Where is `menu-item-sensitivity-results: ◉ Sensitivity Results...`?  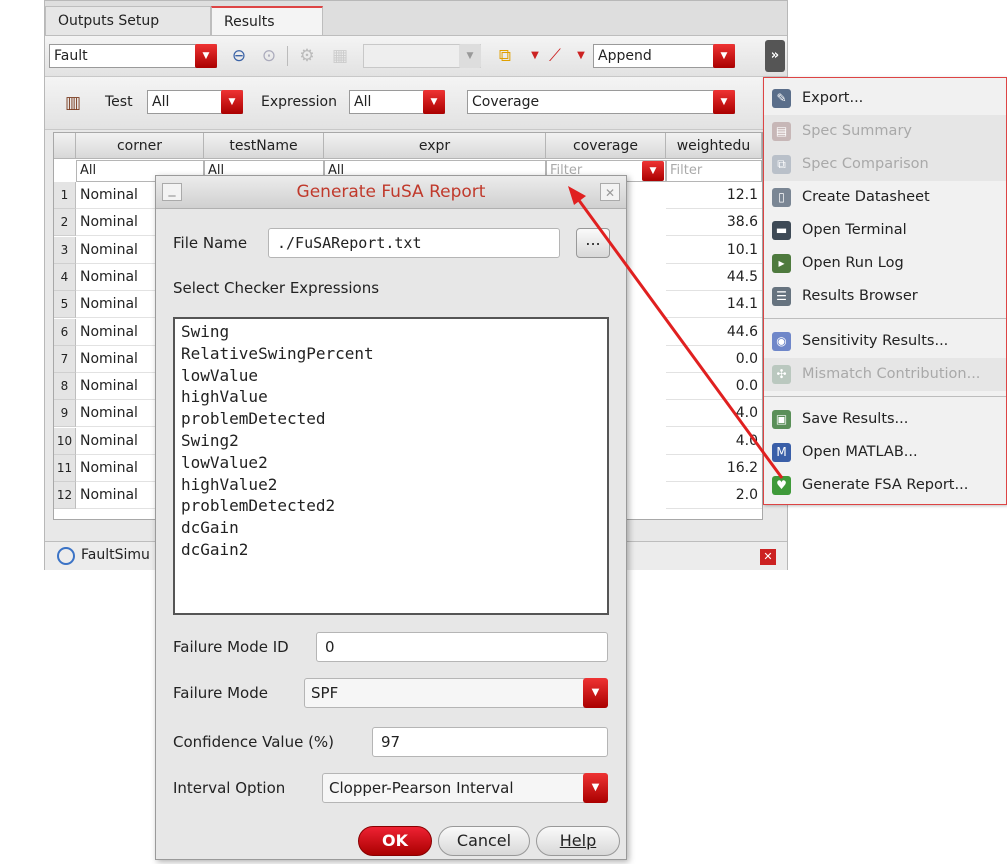
menu-item-sensitivity-results: ◉ Sensitivity Results... is located at coordinates (885, 341).